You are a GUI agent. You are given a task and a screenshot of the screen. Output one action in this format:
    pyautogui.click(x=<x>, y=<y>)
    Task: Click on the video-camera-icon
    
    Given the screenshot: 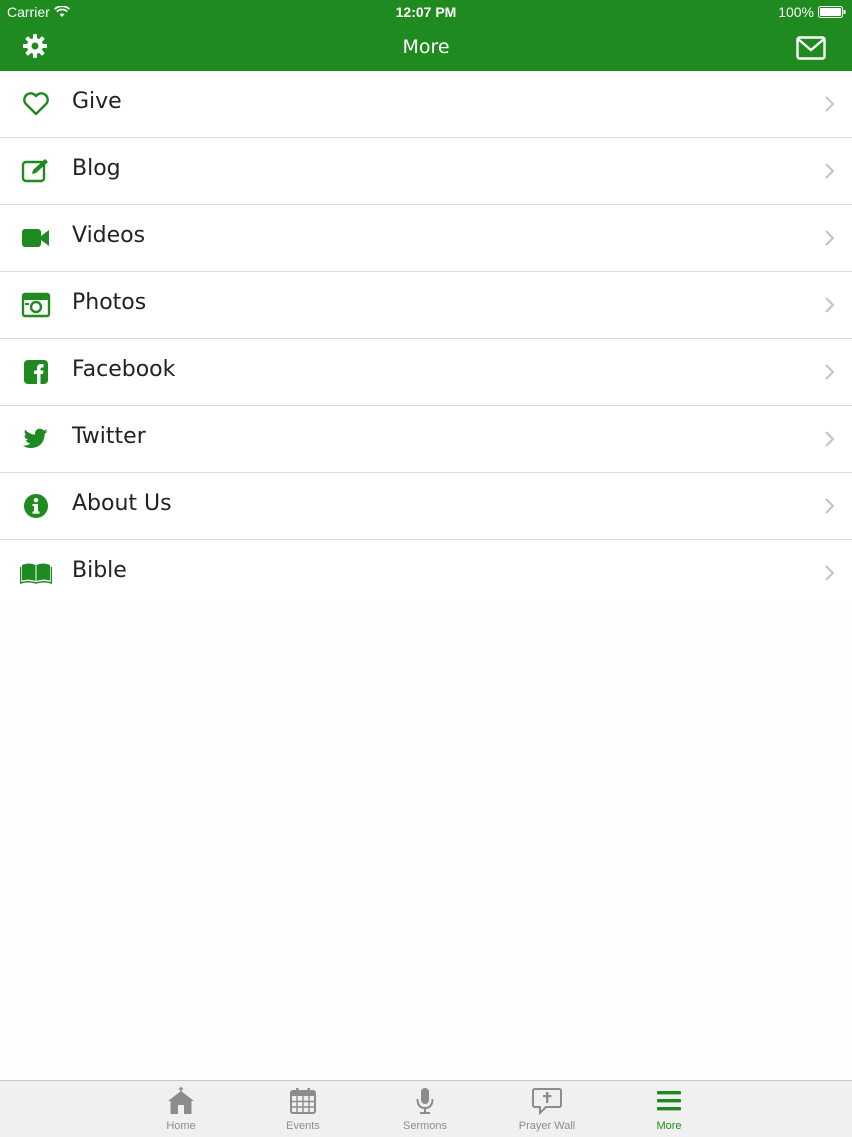 What is the action you would take?
    pyautogui.click(x=36, y=238)
    